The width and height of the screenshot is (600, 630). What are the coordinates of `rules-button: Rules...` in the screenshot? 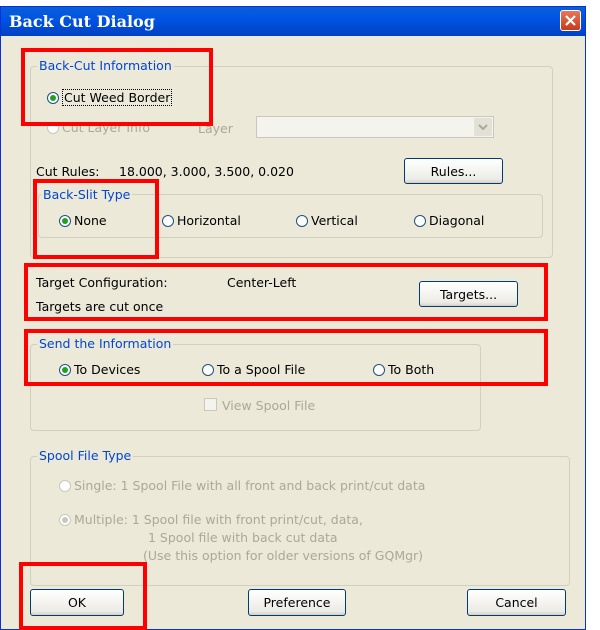 It's located at (453, 171).